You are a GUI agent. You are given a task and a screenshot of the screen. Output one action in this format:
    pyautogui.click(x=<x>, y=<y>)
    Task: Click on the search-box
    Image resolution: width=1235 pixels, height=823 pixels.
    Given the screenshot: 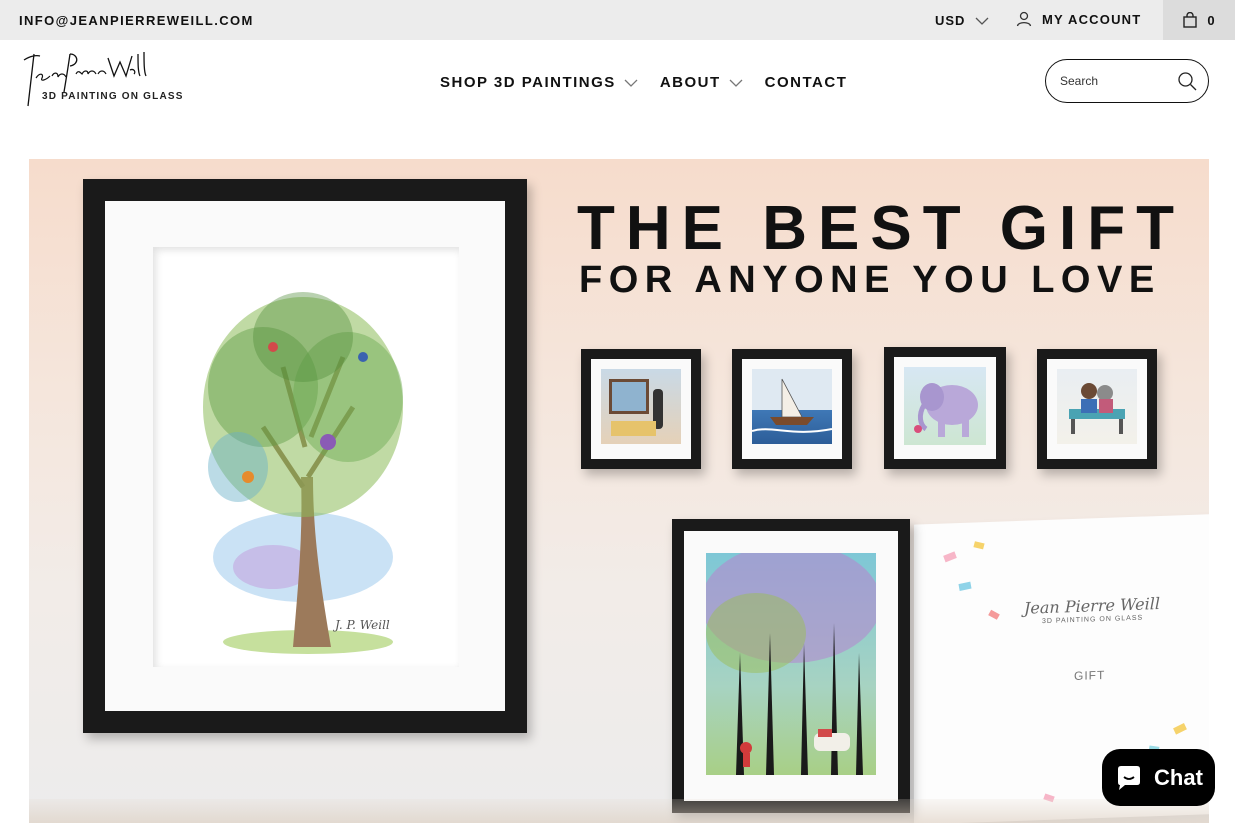 What is the action you would take?
    pyautogui.click(x=1127, y=81)
    